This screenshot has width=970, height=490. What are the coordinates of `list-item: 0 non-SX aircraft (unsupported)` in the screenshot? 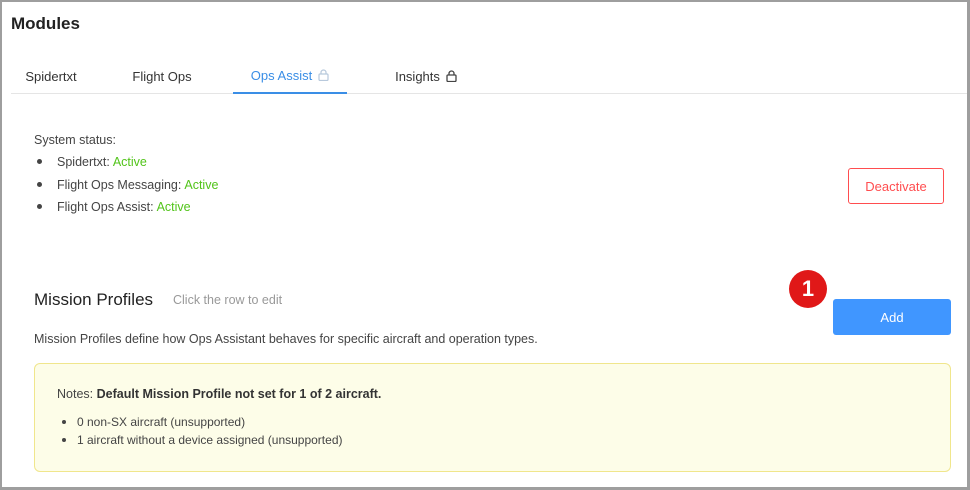 It's located at (200, 423).